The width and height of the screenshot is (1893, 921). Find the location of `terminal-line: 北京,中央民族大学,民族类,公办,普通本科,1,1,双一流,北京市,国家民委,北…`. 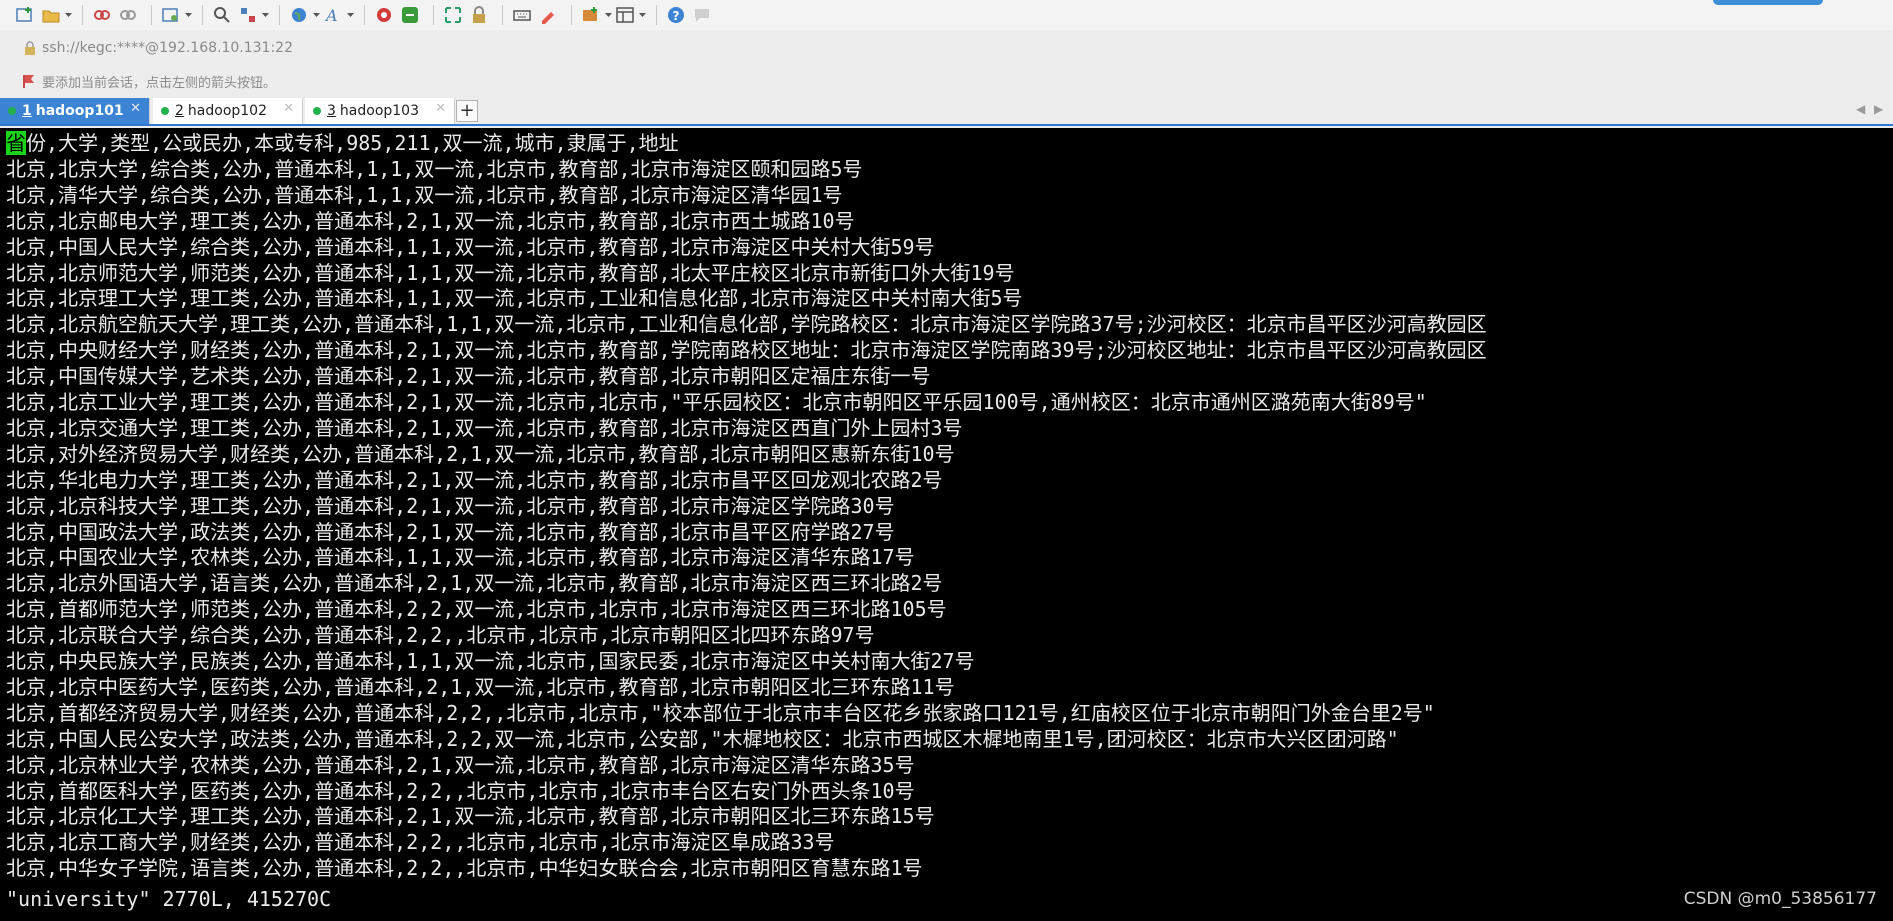

terminal-line: 北京,中央民族大学,民族类,公办,普通本科,1,1,双一流,北京市,国家民委,北… is located at coordinates (490, 661).